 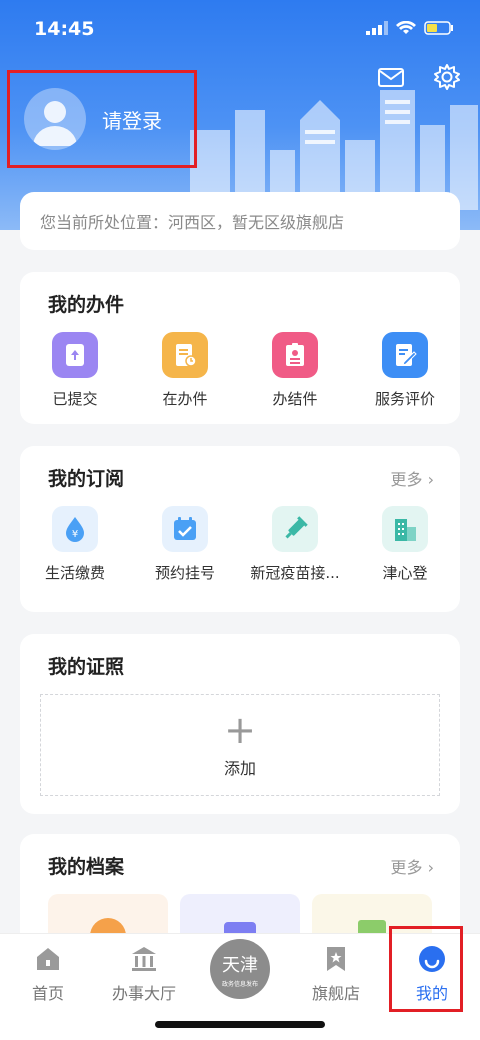 I want to click on syringe-icon, so click(x=295, y=529).